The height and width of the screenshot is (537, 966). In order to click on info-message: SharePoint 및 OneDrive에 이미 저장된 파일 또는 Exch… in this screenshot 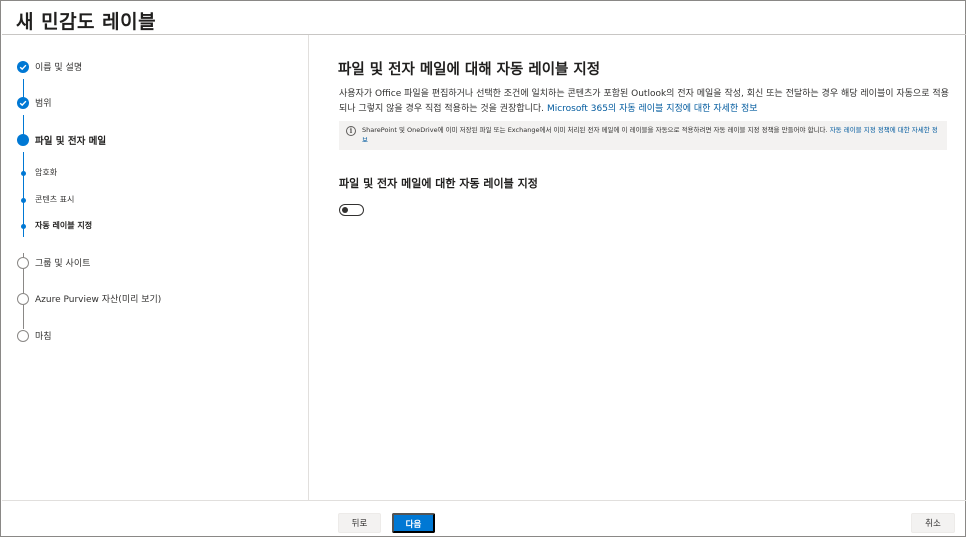, I will do `click(652, 135)`.